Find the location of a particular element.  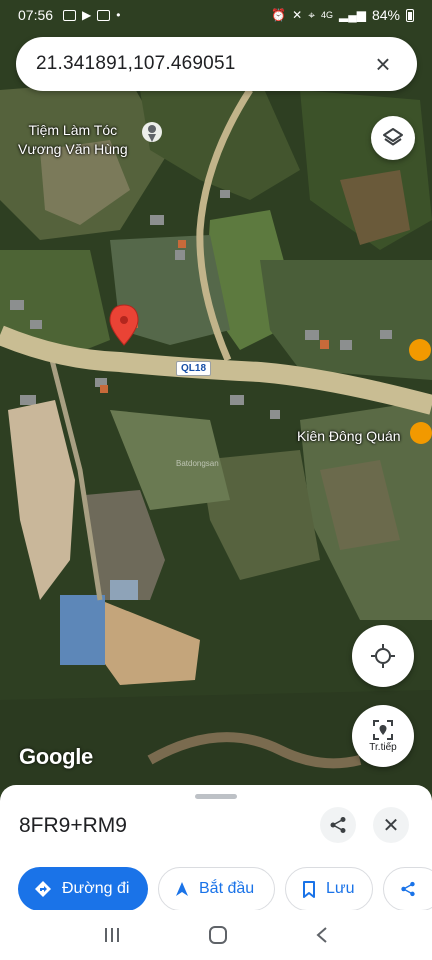

navigation-icon is located at coordinates (383, 730).